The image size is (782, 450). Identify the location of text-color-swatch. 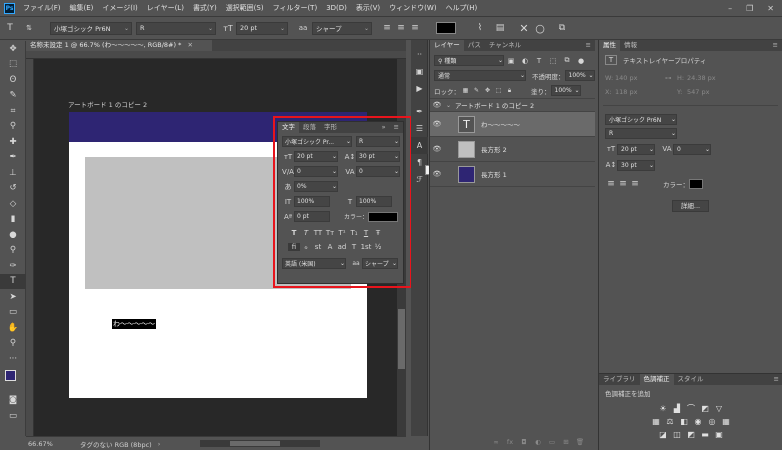
(446, 28).